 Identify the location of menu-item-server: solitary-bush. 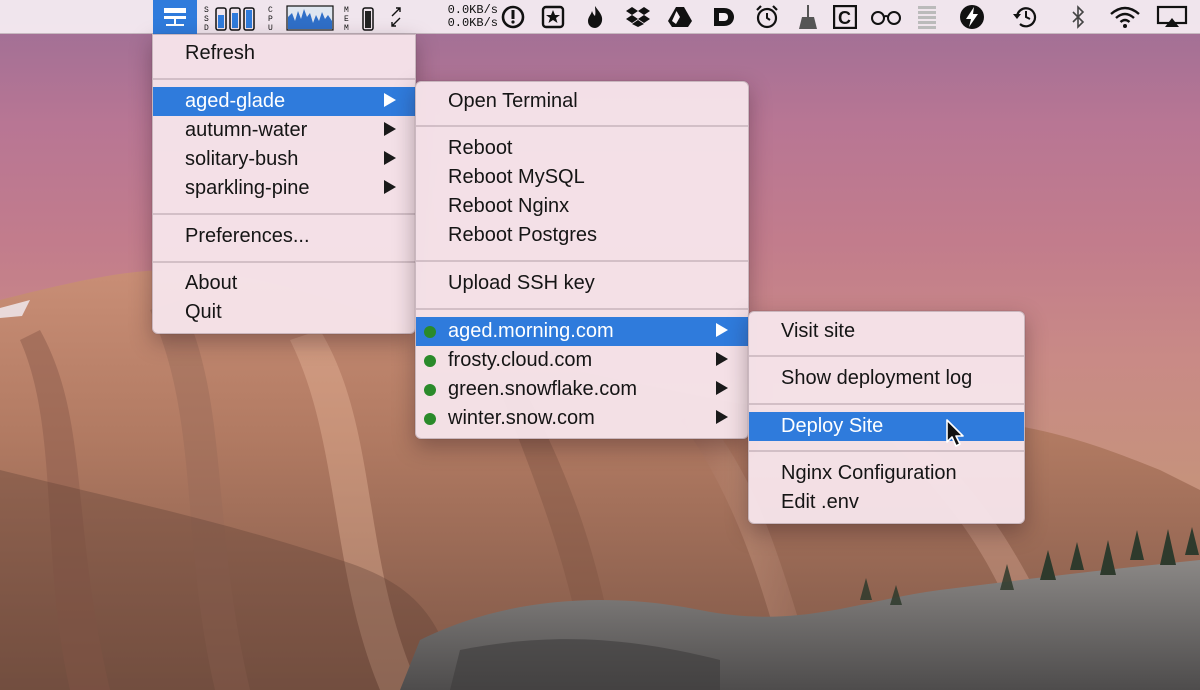
(284, 159).